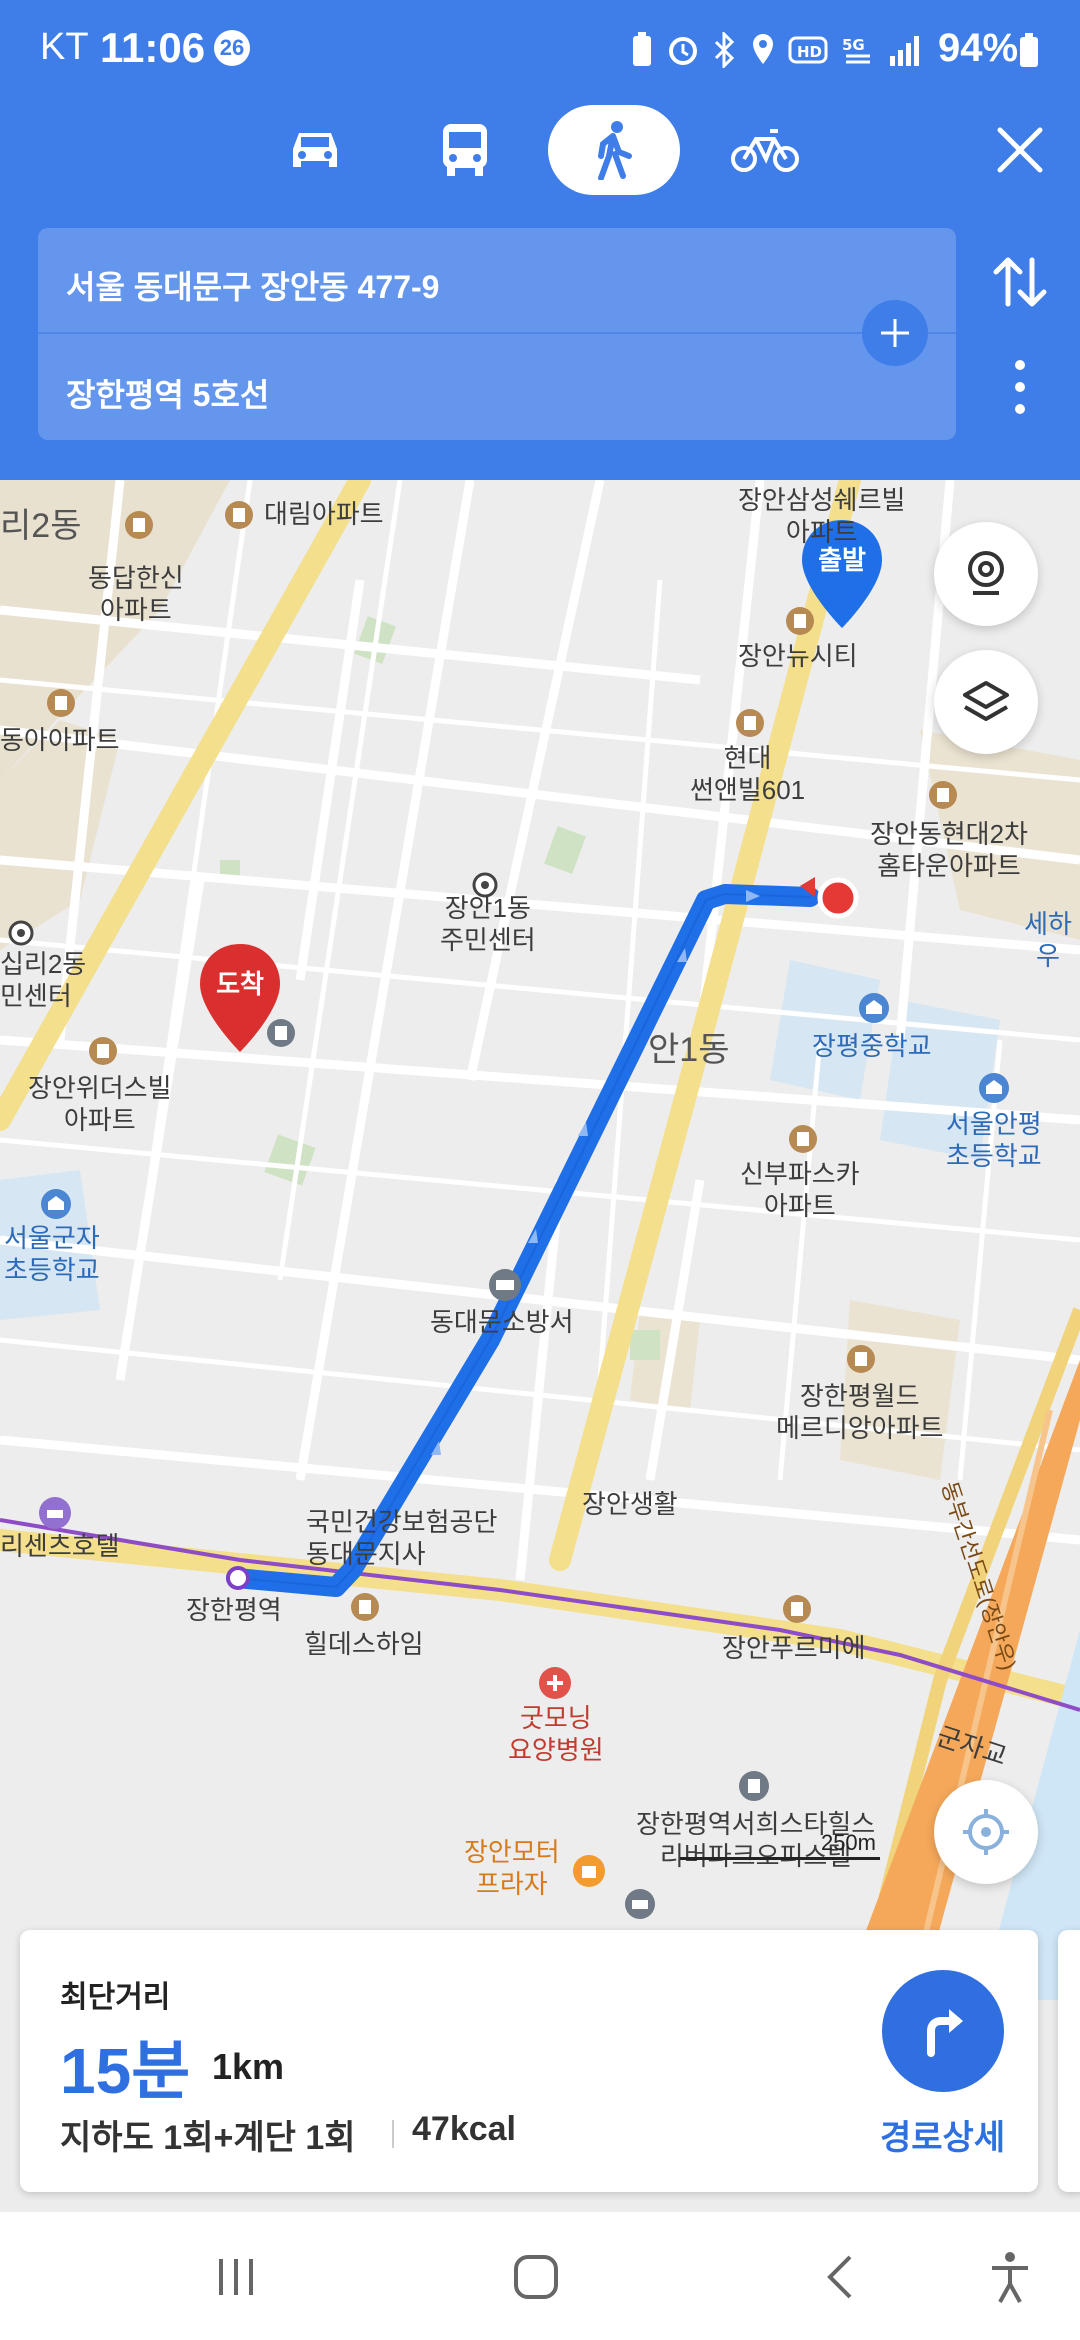 This screenshot has height=2340, width=1080. I want to click on home-button, so click(536, 2277).